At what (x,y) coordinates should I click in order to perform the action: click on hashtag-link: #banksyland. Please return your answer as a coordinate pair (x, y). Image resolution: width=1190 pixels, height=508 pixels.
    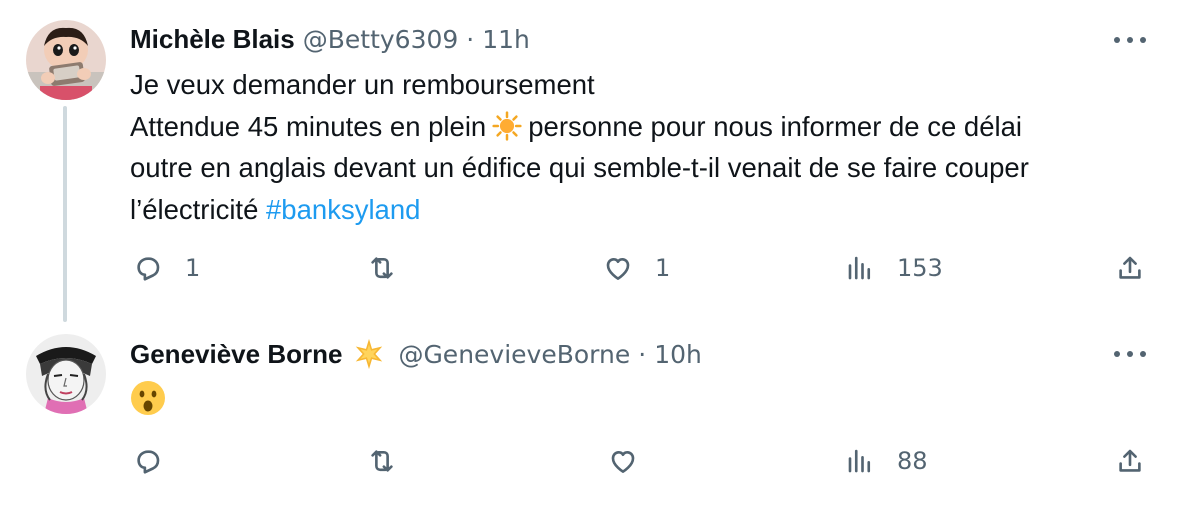
    Looking at the image, I should click on (343, 209).